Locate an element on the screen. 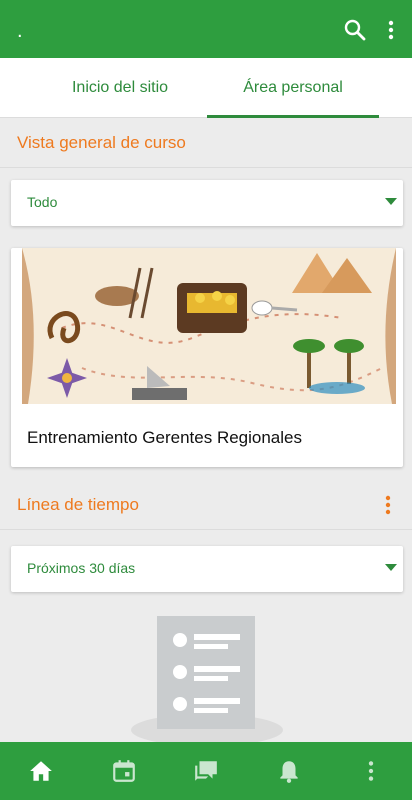 This screenshot has width=412, height=800. more-icon is located at coordinates (371, 771).